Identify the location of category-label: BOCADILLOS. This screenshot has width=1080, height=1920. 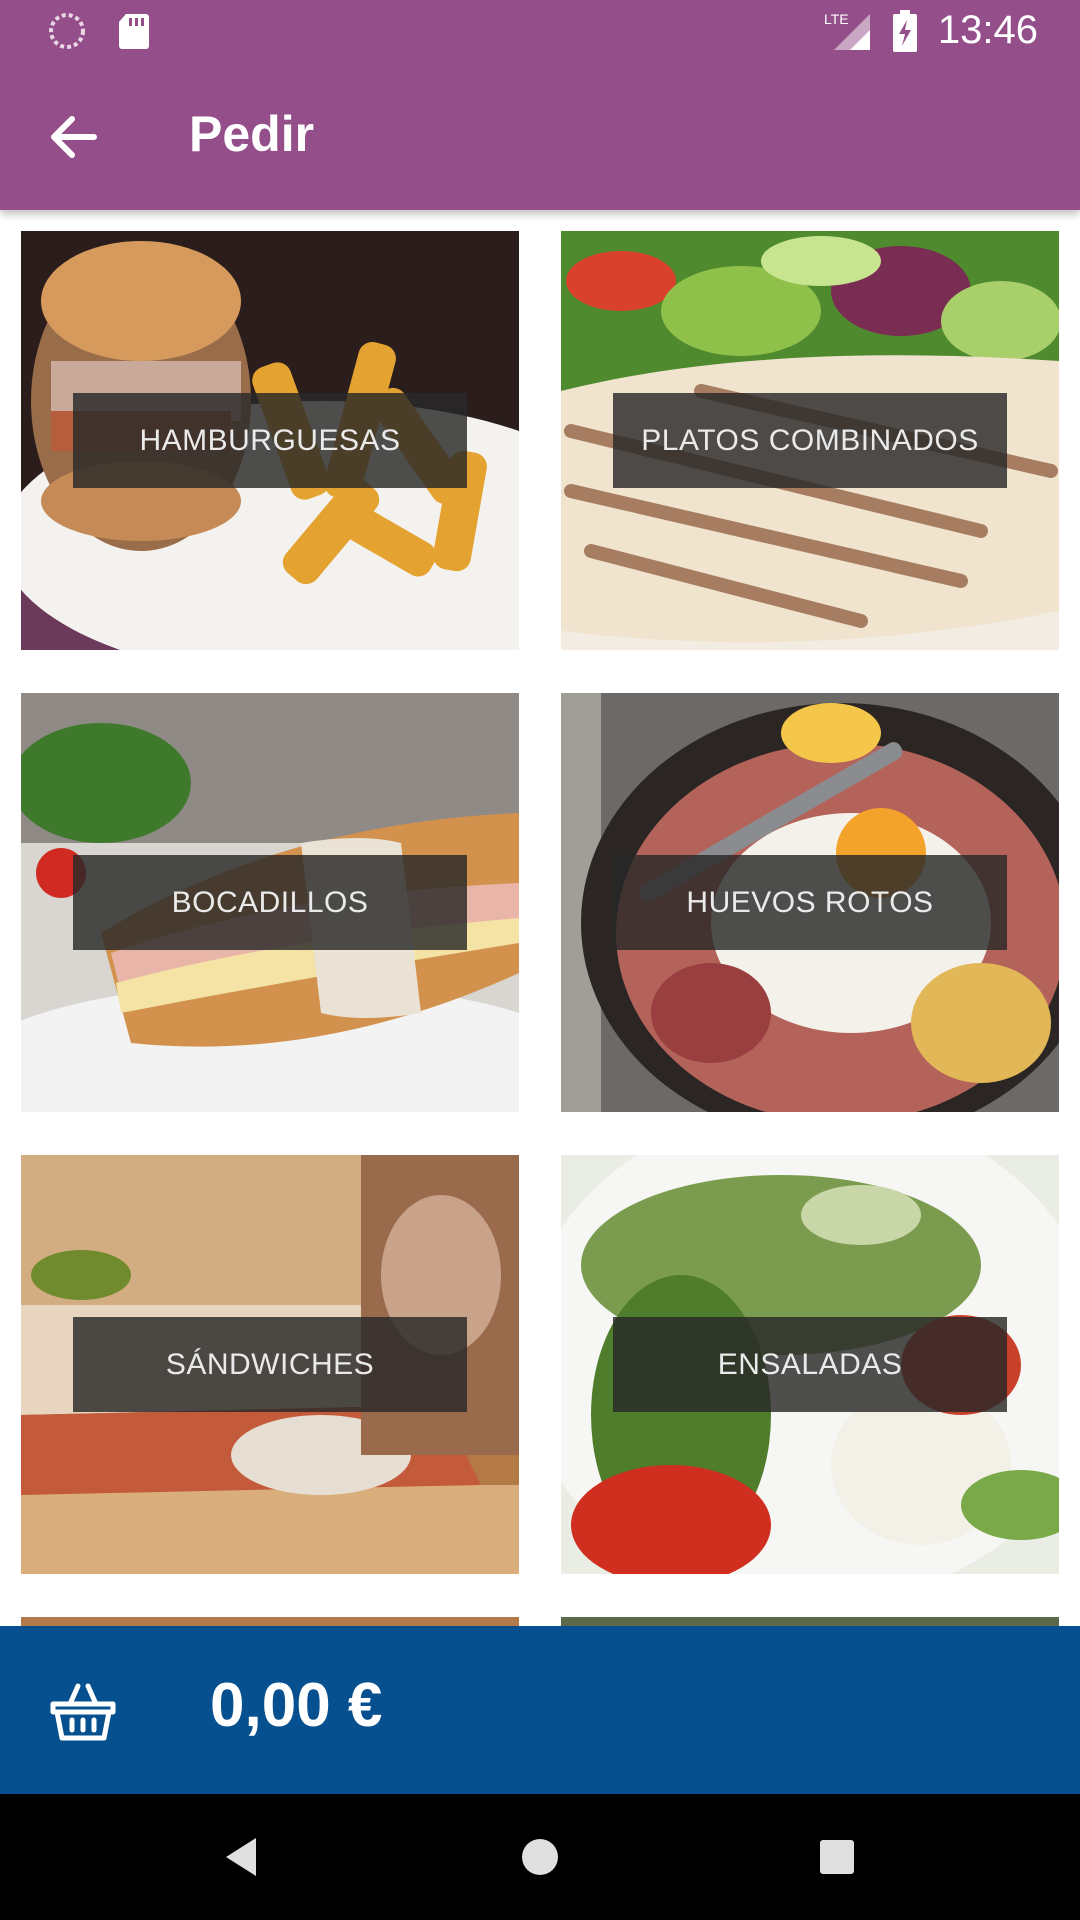
(270, 902).